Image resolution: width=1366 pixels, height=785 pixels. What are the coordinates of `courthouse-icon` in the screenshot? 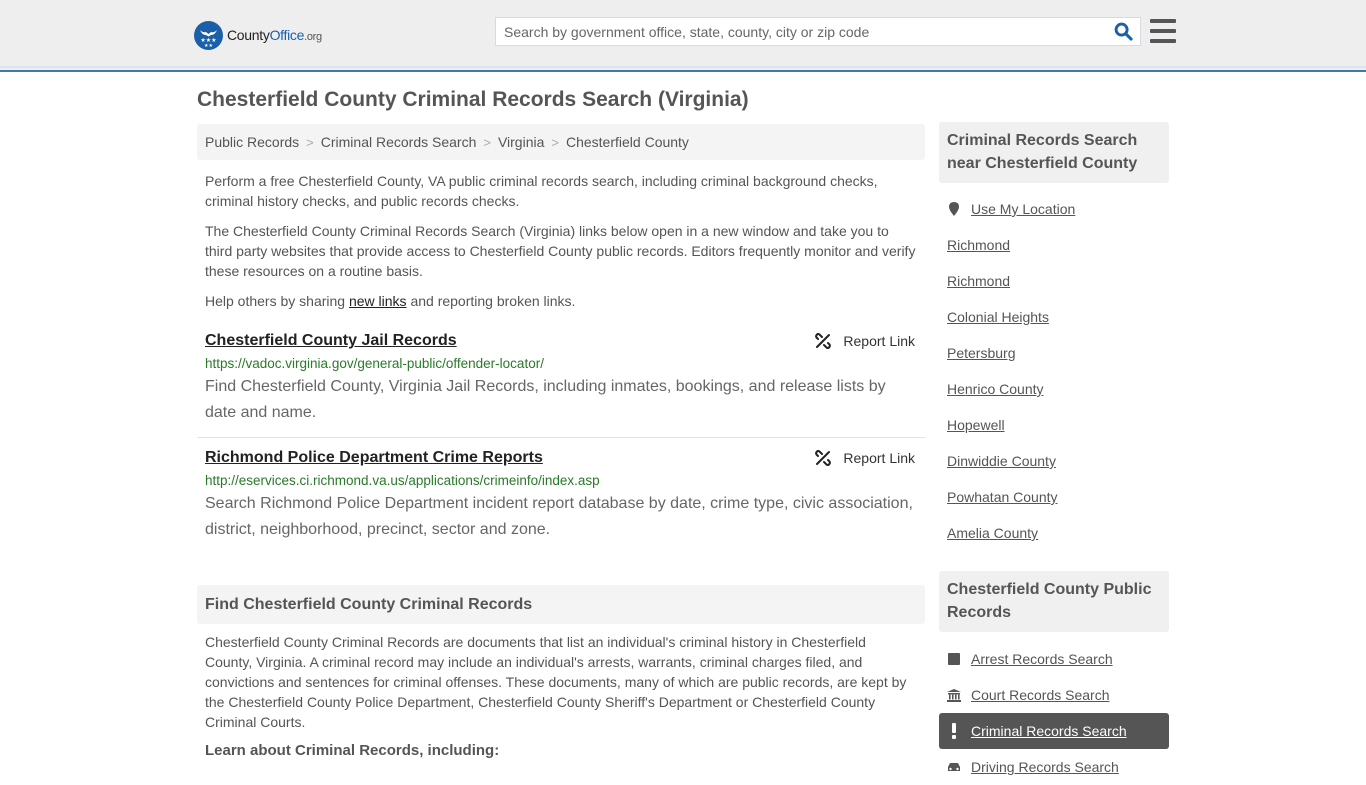 It's located at (954, 695).